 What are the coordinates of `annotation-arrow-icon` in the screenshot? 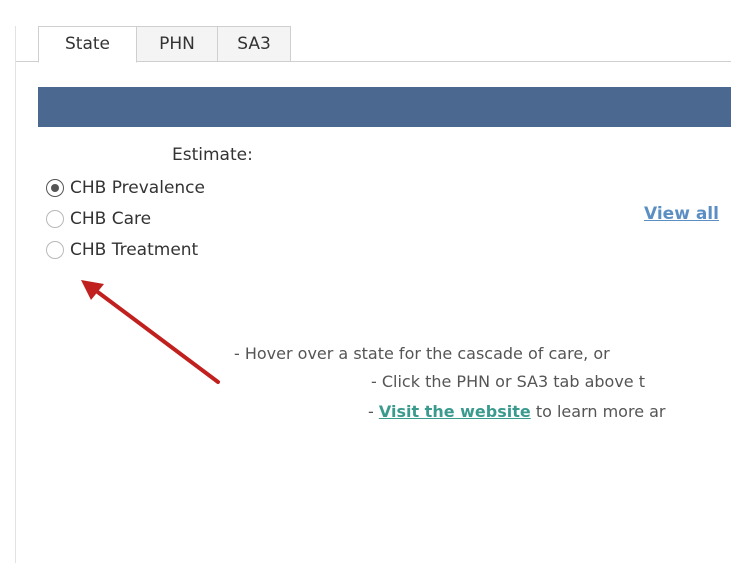 It's located at (150, 332).